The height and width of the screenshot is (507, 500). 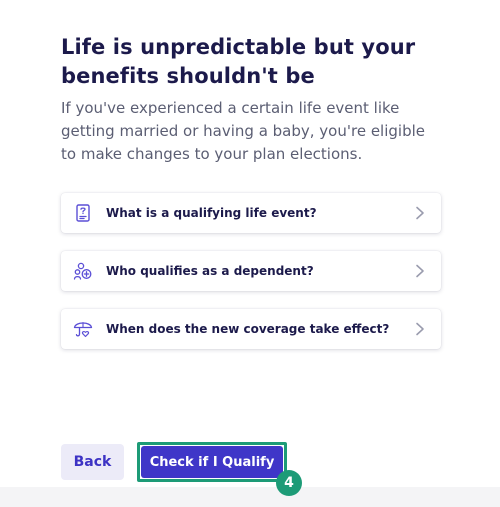 What do you see at coordinates (210, 271) in the screenshot?
I see `faq-item-label: Who qualifies as a dependent?` at bounding box center [210, 271].